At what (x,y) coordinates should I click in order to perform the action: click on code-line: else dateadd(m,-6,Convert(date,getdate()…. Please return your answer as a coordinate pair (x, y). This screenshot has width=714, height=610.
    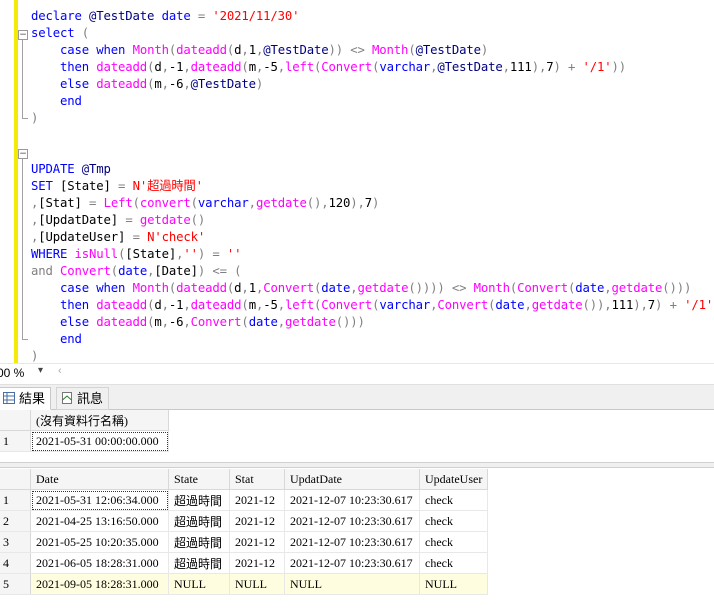
    Looking at the image, I should click on (198, 322).